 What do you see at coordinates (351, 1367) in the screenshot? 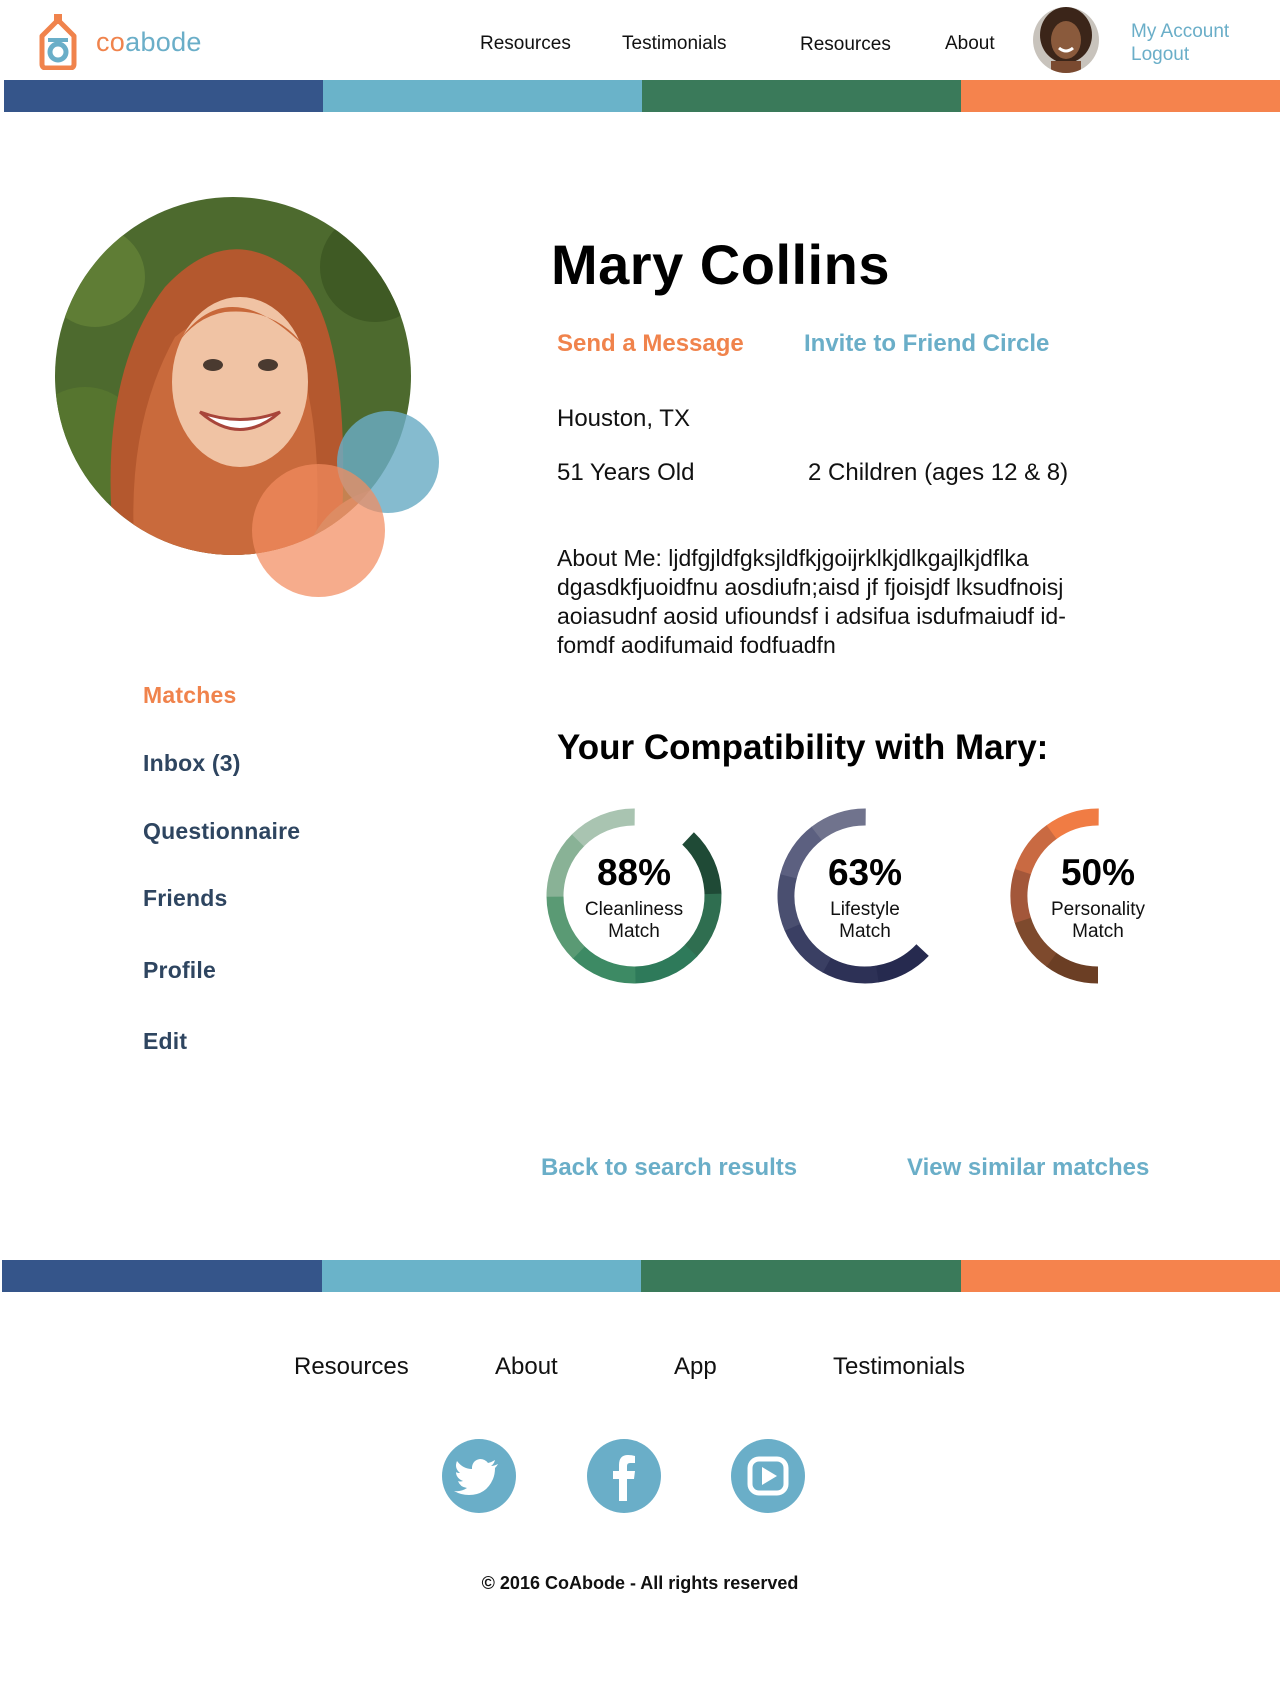
I see `footer-resources-link: Resources` at bounding box center [351, 1367].